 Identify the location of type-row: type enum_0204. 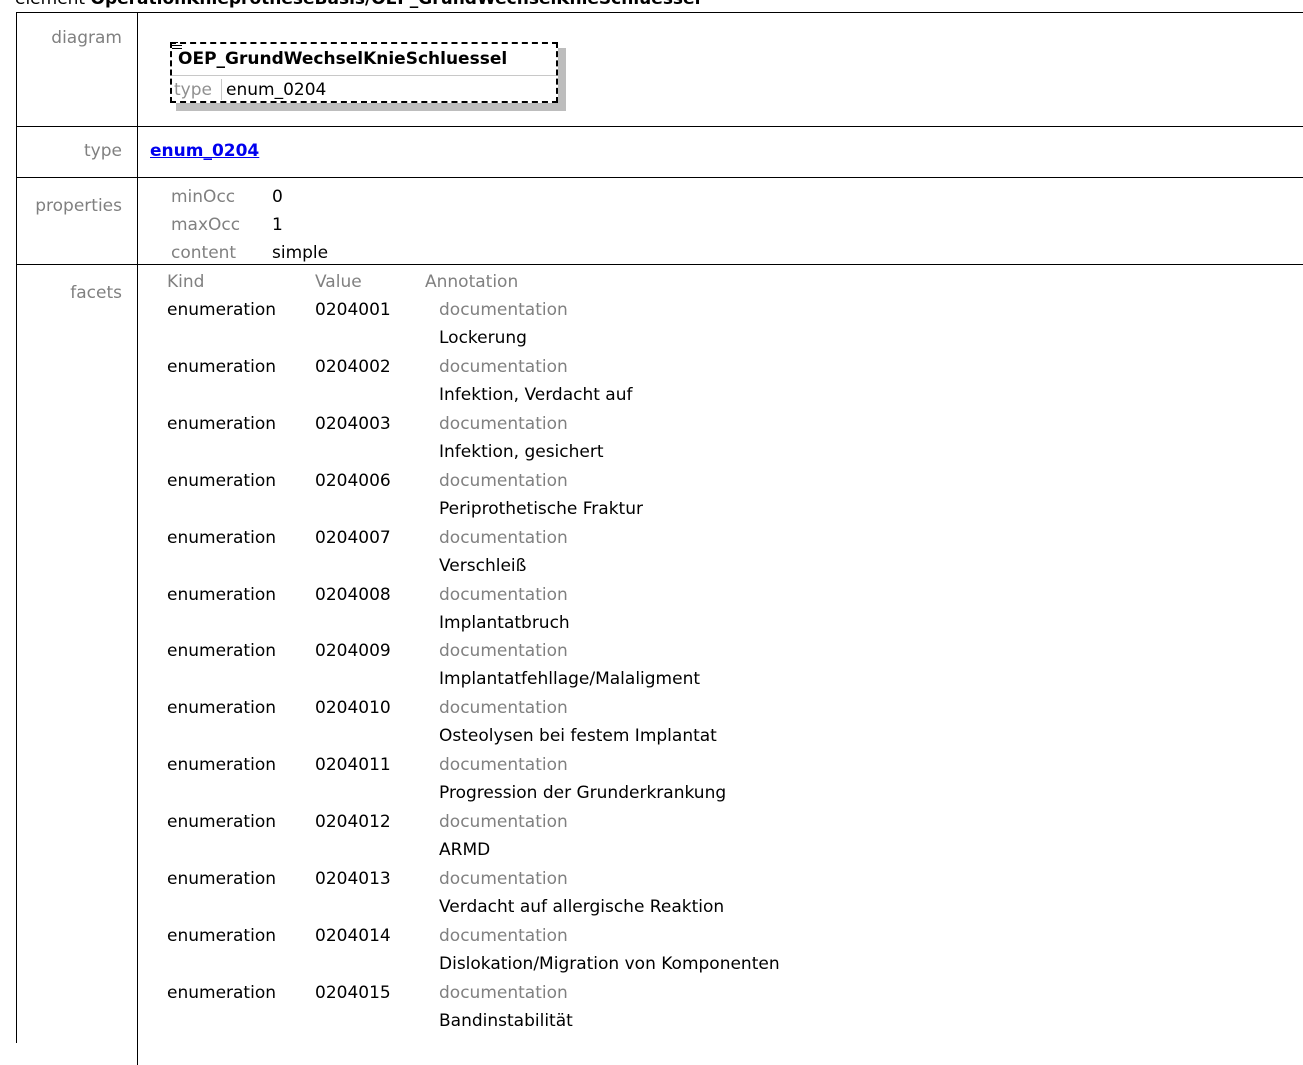
(660, 152).